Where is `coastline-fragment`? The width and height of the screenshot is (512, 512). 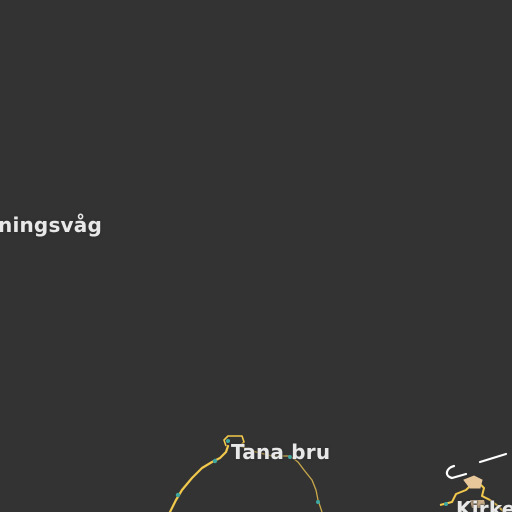
coastline-fragment is located at coordinates (456, 472).